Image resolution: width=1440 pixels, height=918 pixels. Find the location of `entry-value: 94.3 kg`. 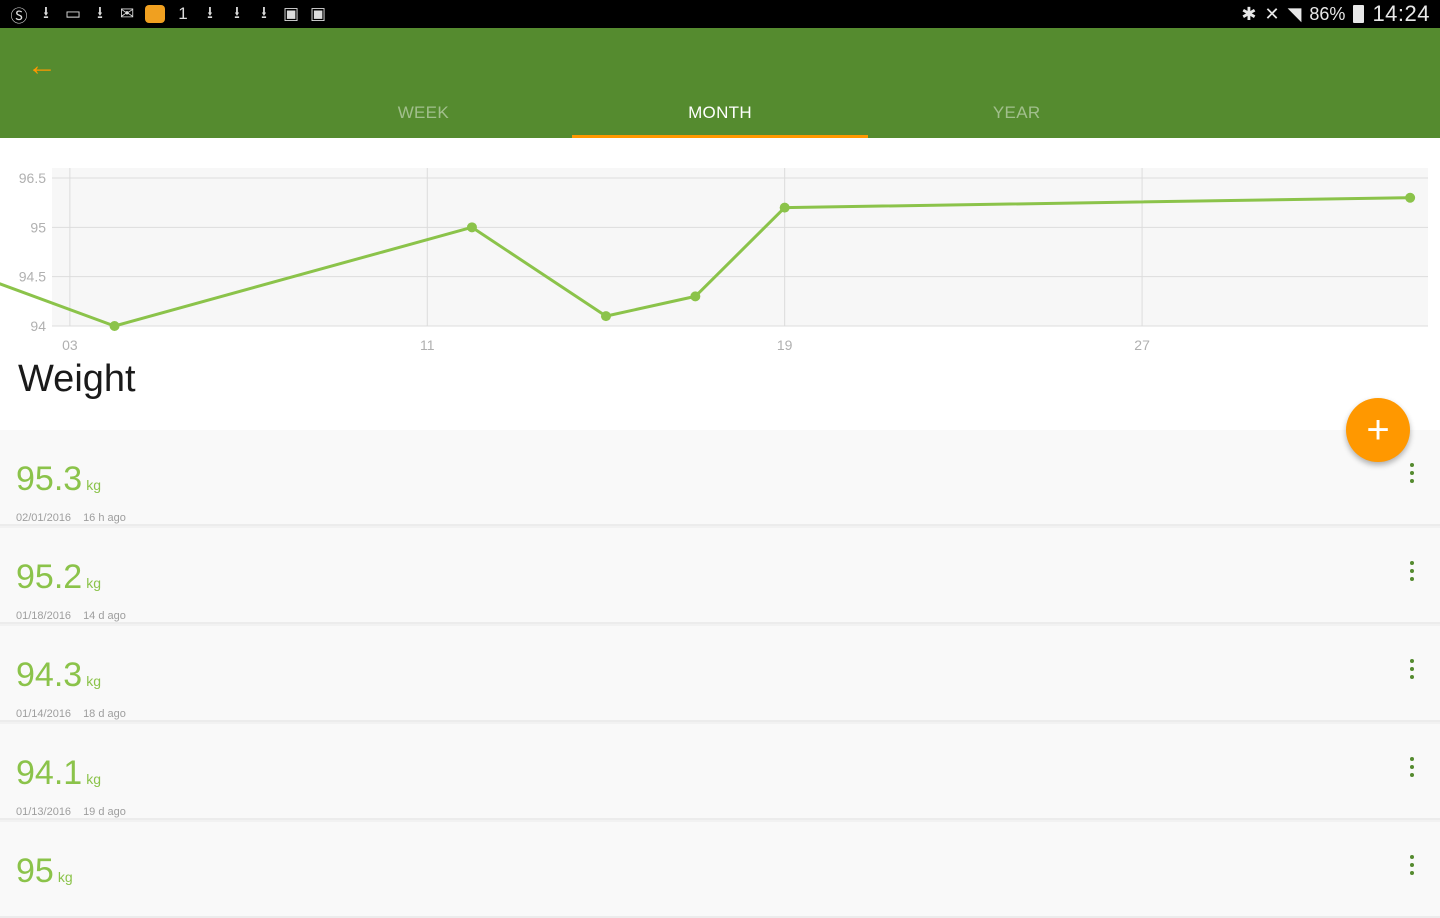

entry-value: 94.3 kg is located at coordinates (58, 675).